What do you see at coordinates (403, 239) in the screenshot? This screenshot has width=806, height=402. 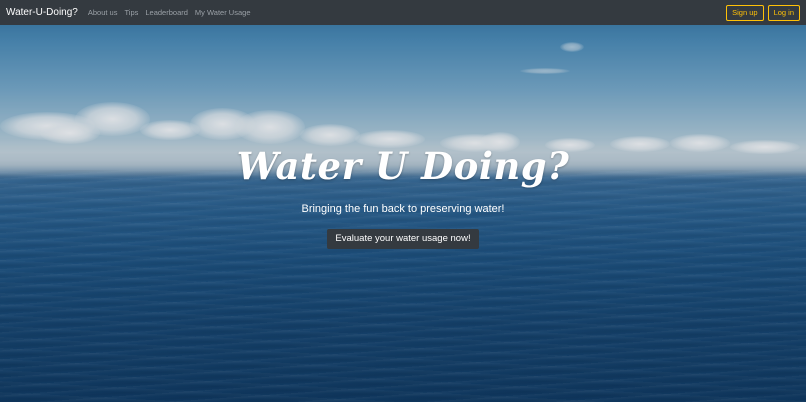 I see `evaluate-usage-button: Evaluate your water usage now!` at bounding box center [403, 239].